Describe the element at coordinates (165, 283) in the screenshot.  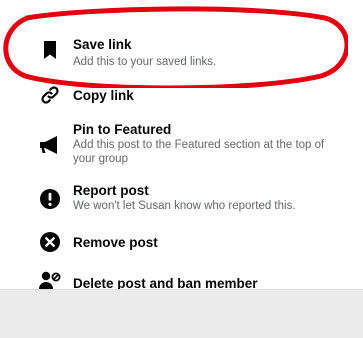
I see `delete-post-and-ban-member-label: Delete post and ban member` at that location.